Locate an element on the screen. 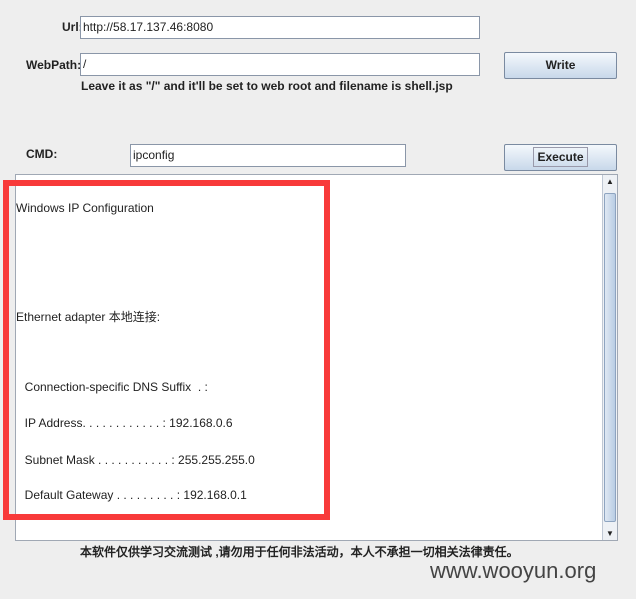  cmd-label: CMD: is located at coordinates (42, 154).